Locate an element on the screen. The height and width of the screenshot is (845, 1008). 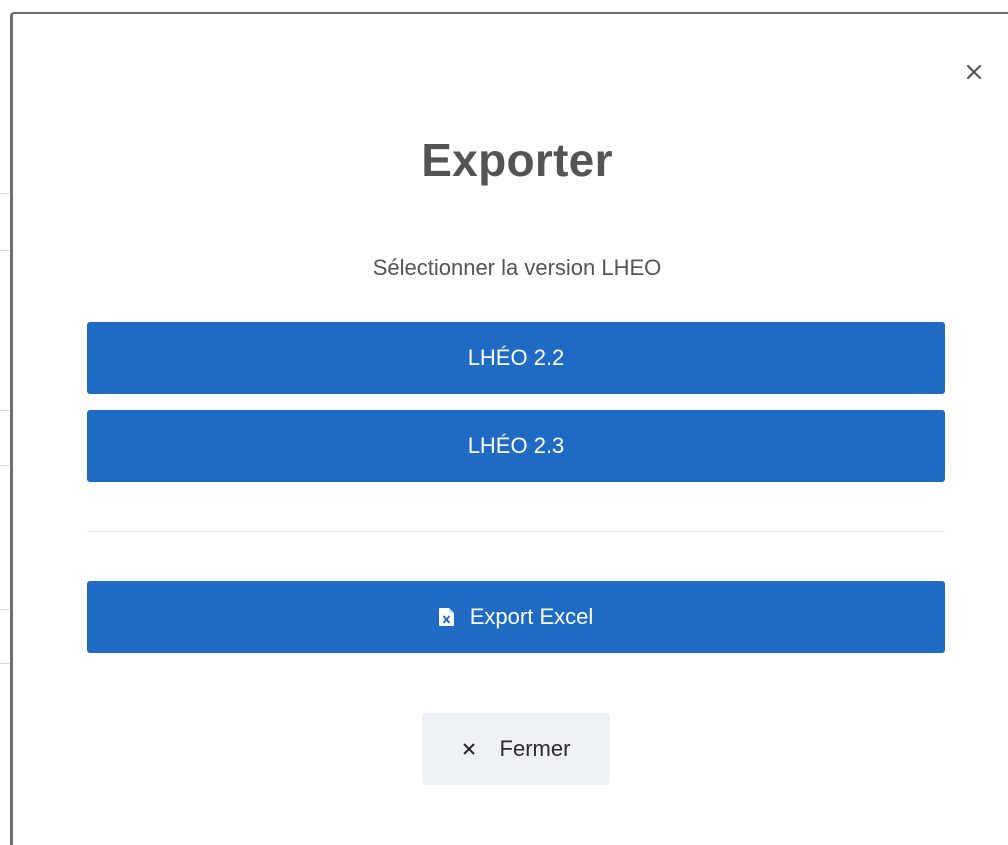
lheo-2-2-button: LHÉO 2.2 is located at coordinates (516, 358).